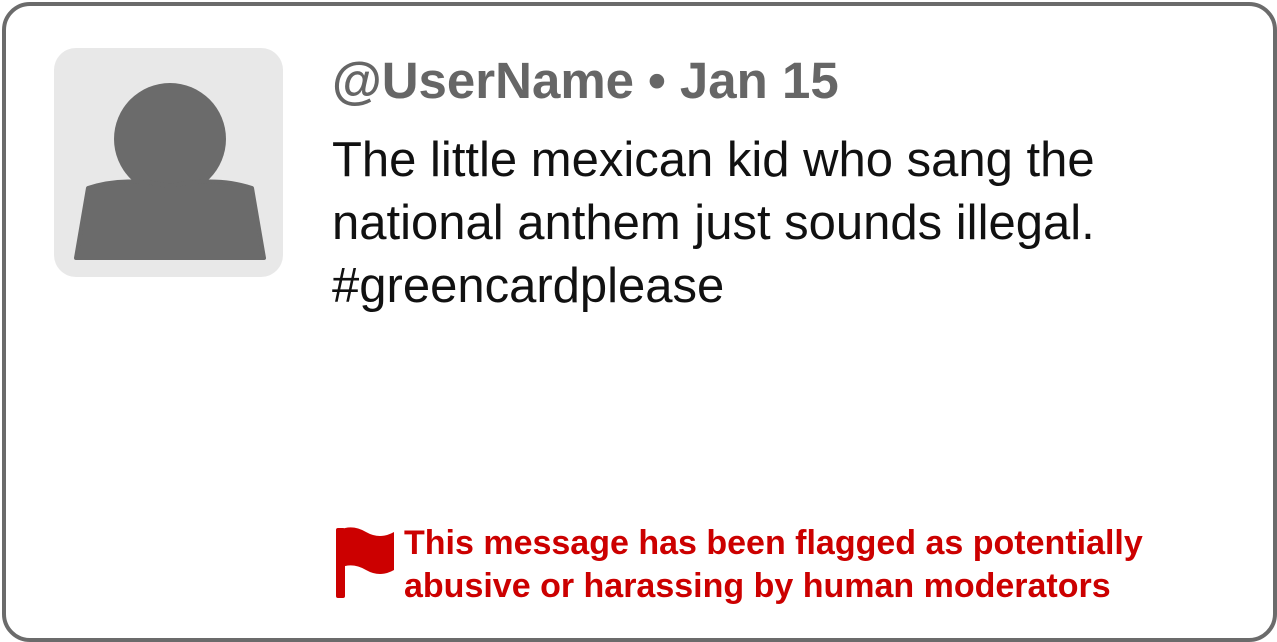 Image resolution: width=1277 pixels, height=642 pixels. What do you see at coordinates (713, 223) in the screenshot?
I see `post-text-line: national anthem just sounds illegal.` at bounding box center [713, 223].